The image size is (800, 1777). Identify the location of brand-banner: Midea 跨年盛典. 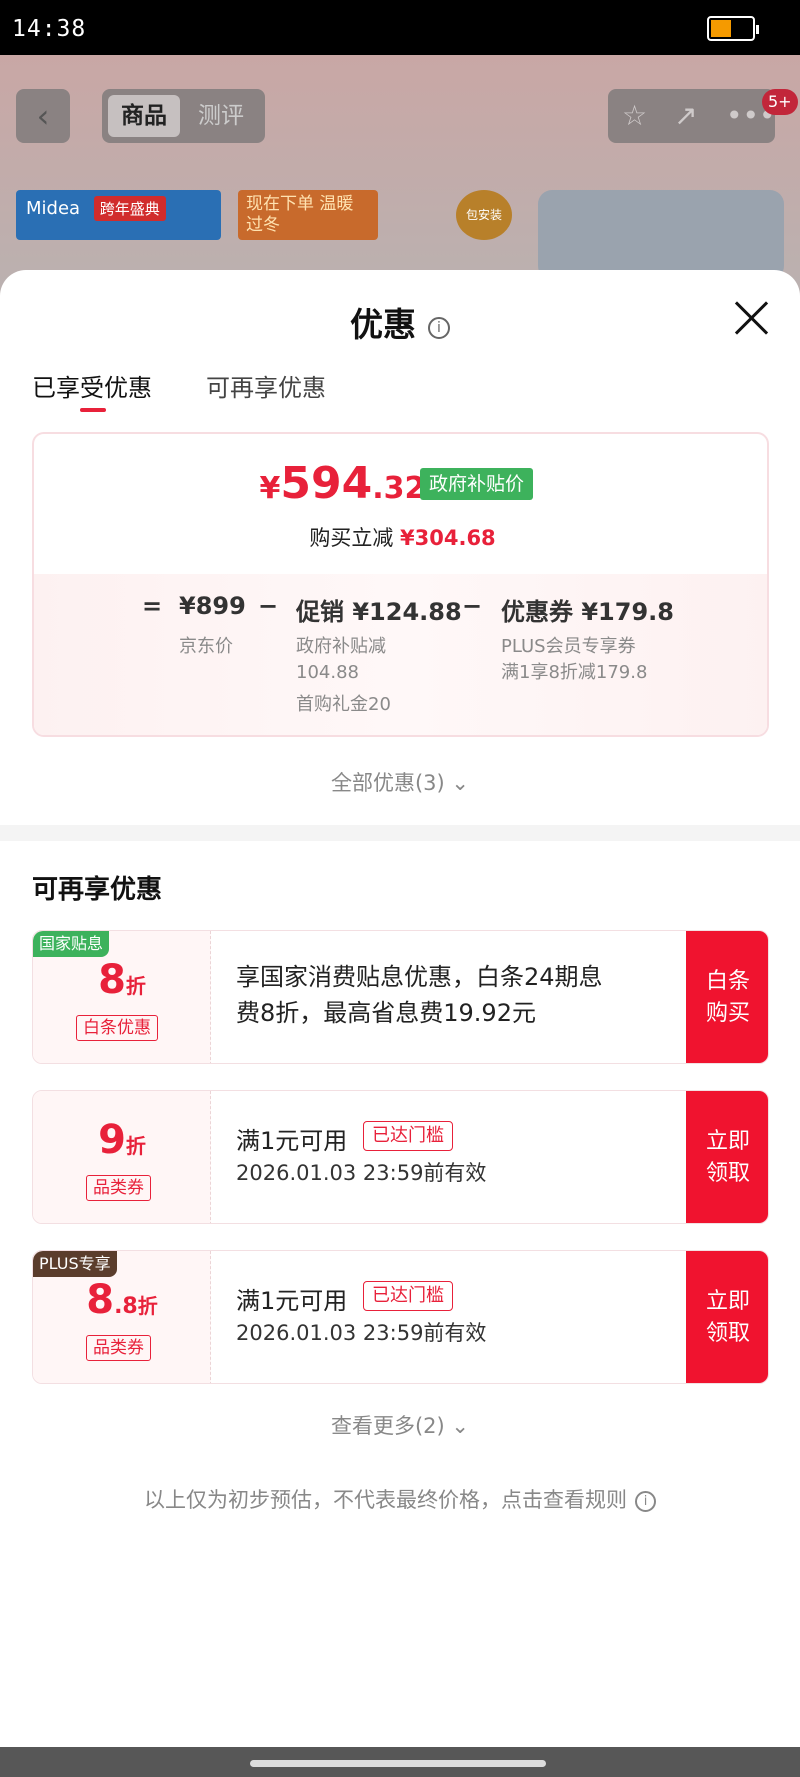
(118, 215).